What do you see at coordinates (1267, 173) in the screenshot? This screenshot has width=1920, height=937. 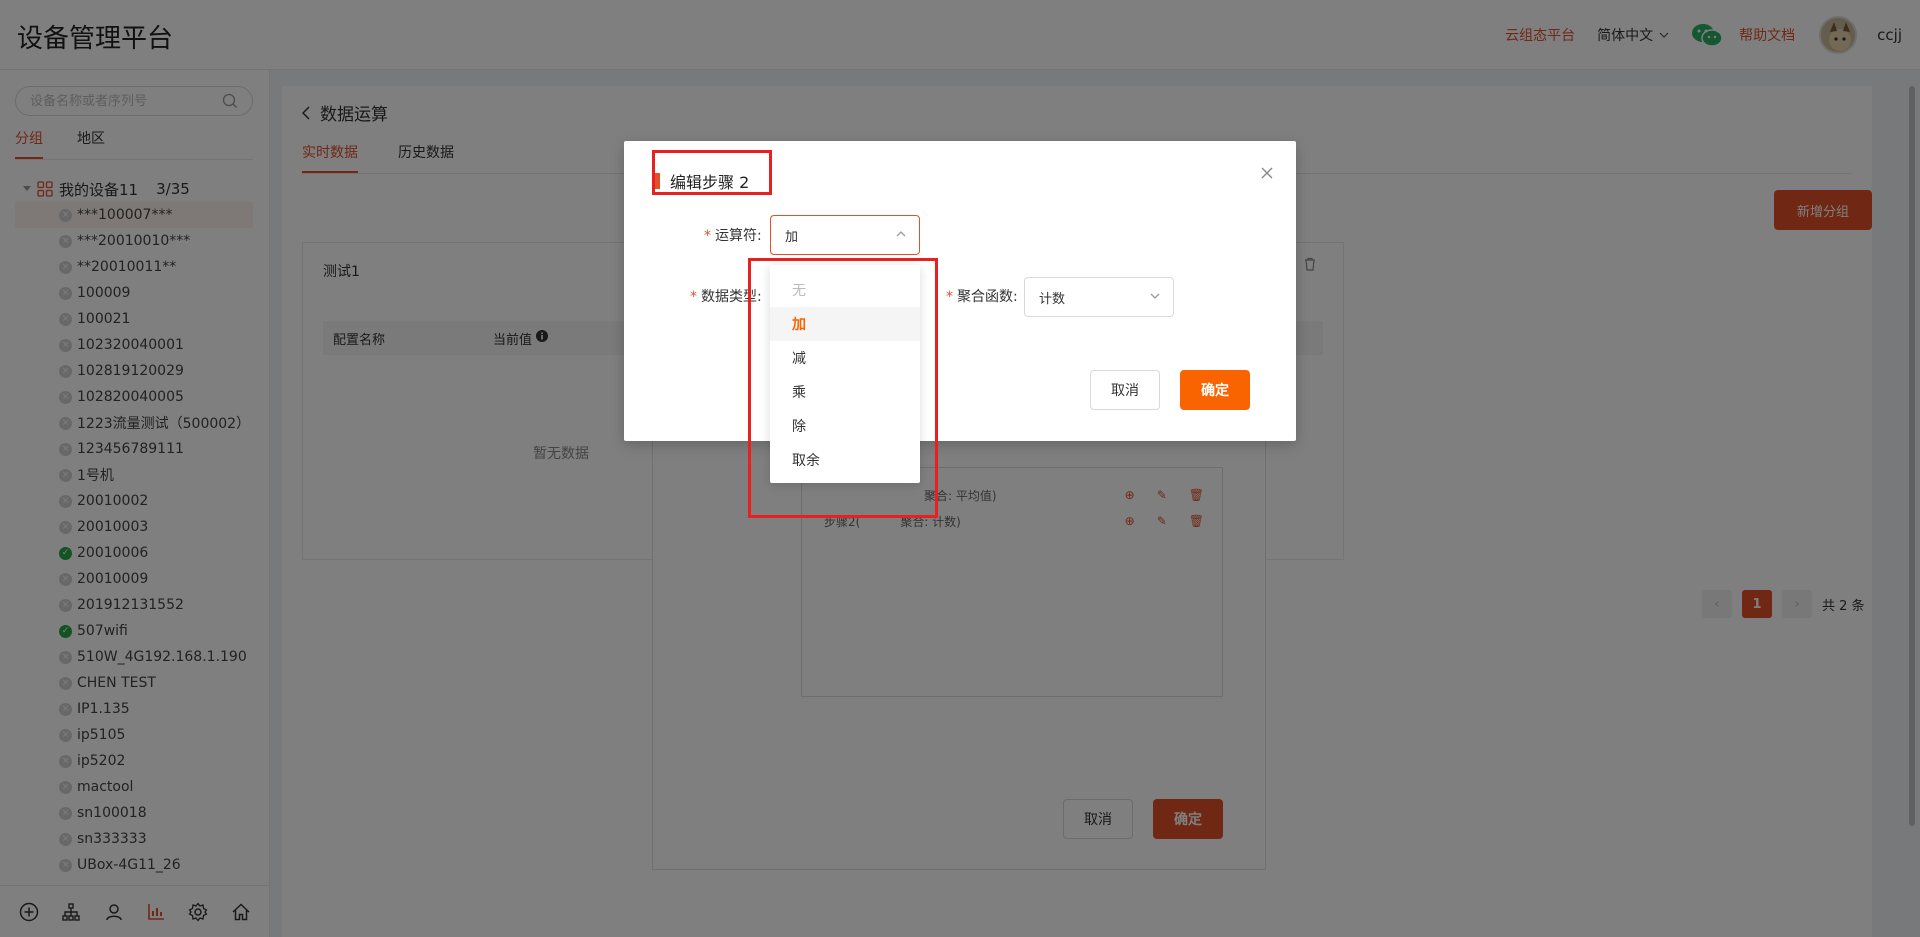 I see `close-icon` at bounding box center [1267, 173].